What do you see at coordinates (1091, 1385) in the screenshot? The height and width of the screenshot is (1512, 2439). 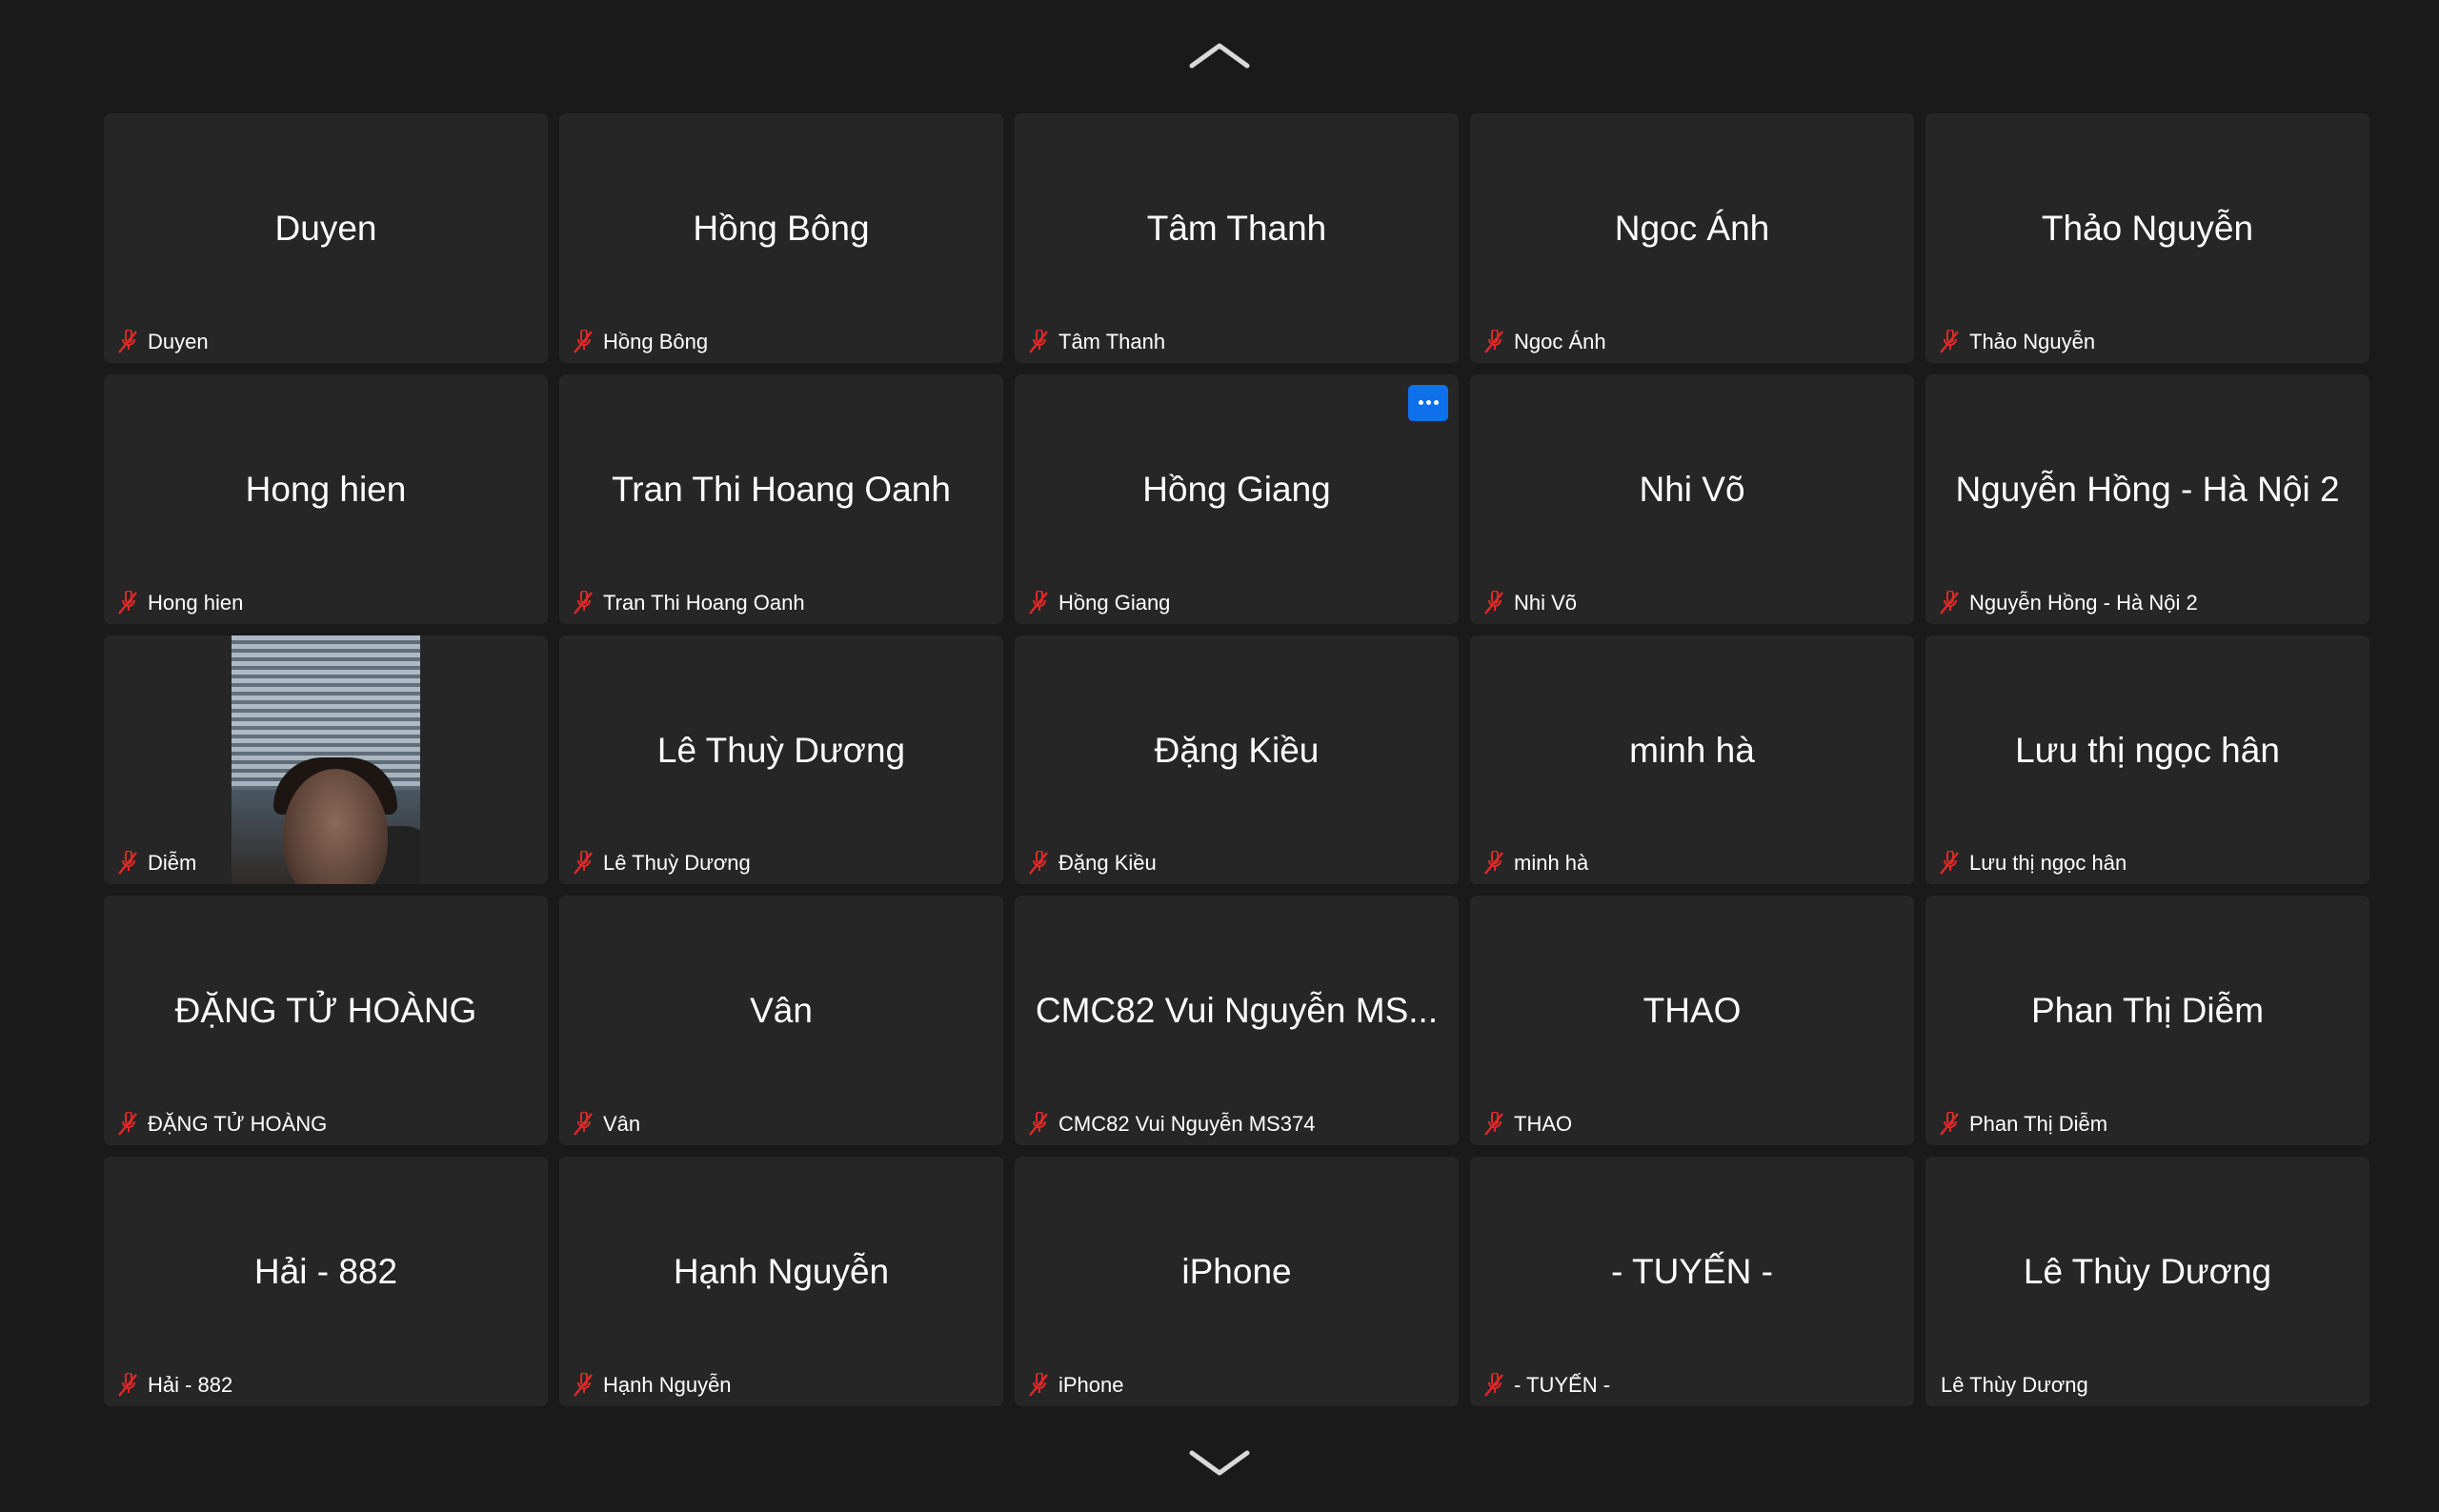 I see `participant-name-label: iPhone` at bounding box center [1091, 1385].